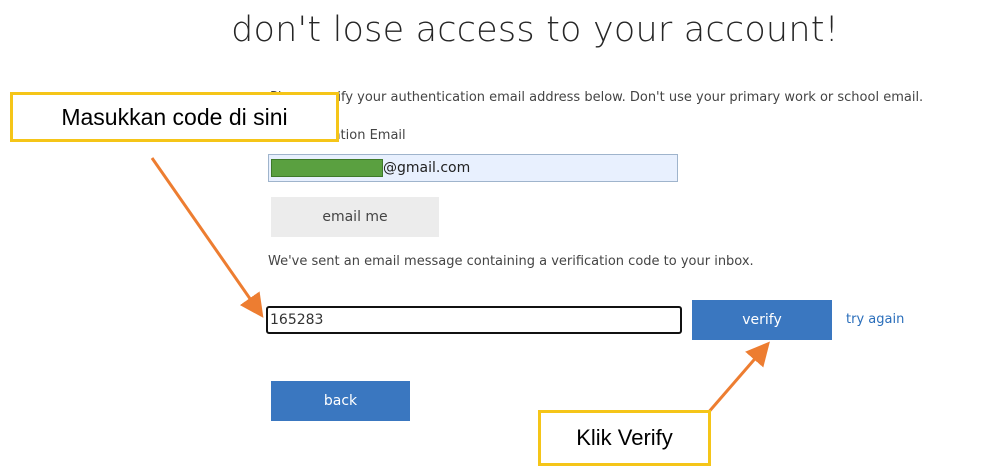 This screenshot has width=996, height=468. Describe the element at coordinates (762, 320) in the screenshot. I see `verify-button: verify` at that location.